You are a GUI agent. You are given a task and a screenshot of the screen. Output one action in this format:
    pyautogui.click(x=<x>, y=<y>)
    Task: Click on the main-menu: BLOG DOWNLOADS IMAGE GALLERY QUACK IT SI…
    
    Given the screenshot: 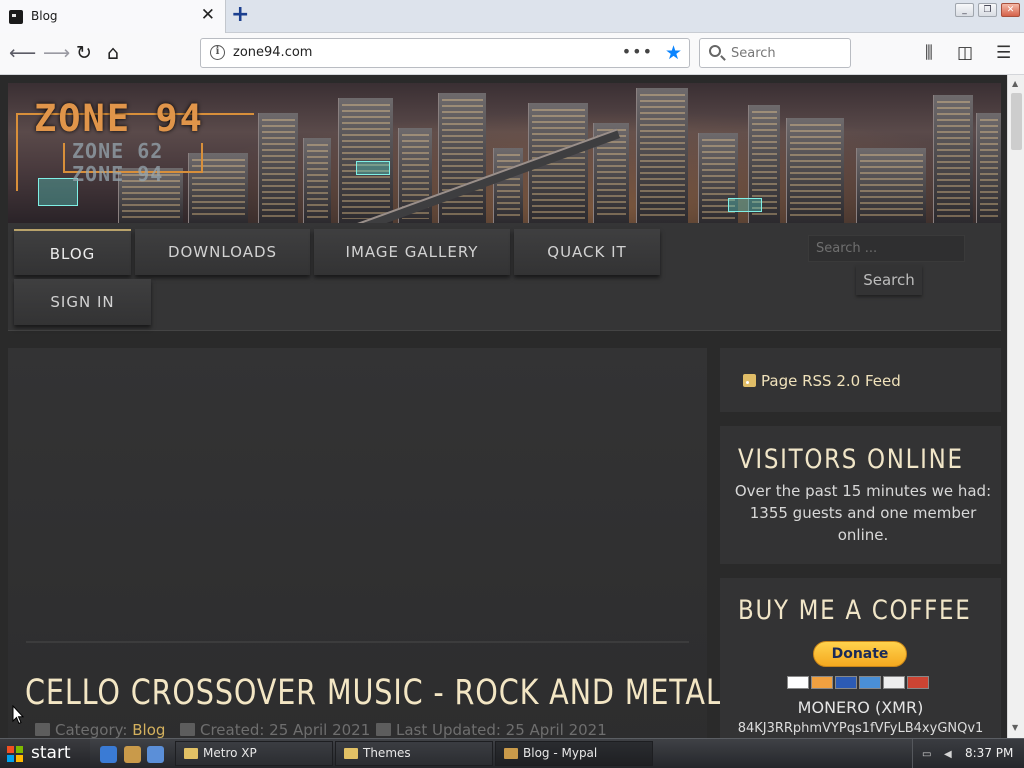 What is the action you would take?
    pyautogui.click(x=504, y=277)
    